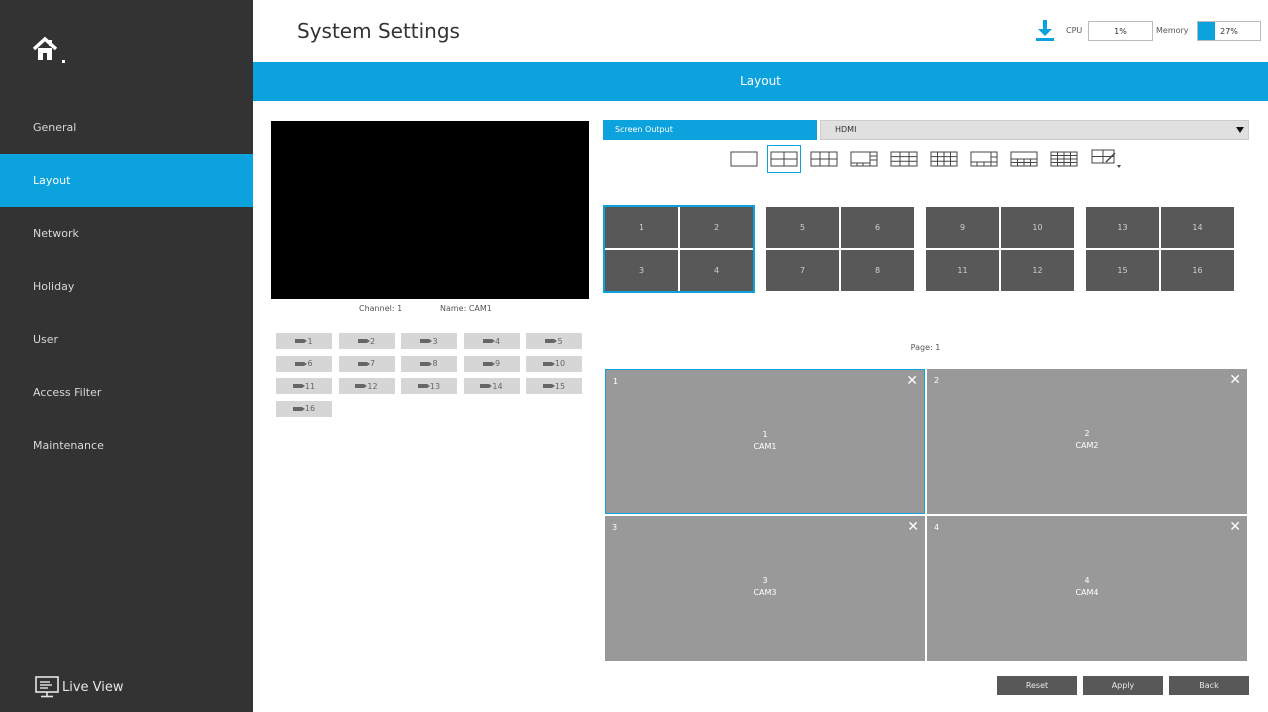 This screenshot has height=712, width=1268. Describe the element at coordinates (1045, 31) in the screenshot. I see `download-icon` at that location.